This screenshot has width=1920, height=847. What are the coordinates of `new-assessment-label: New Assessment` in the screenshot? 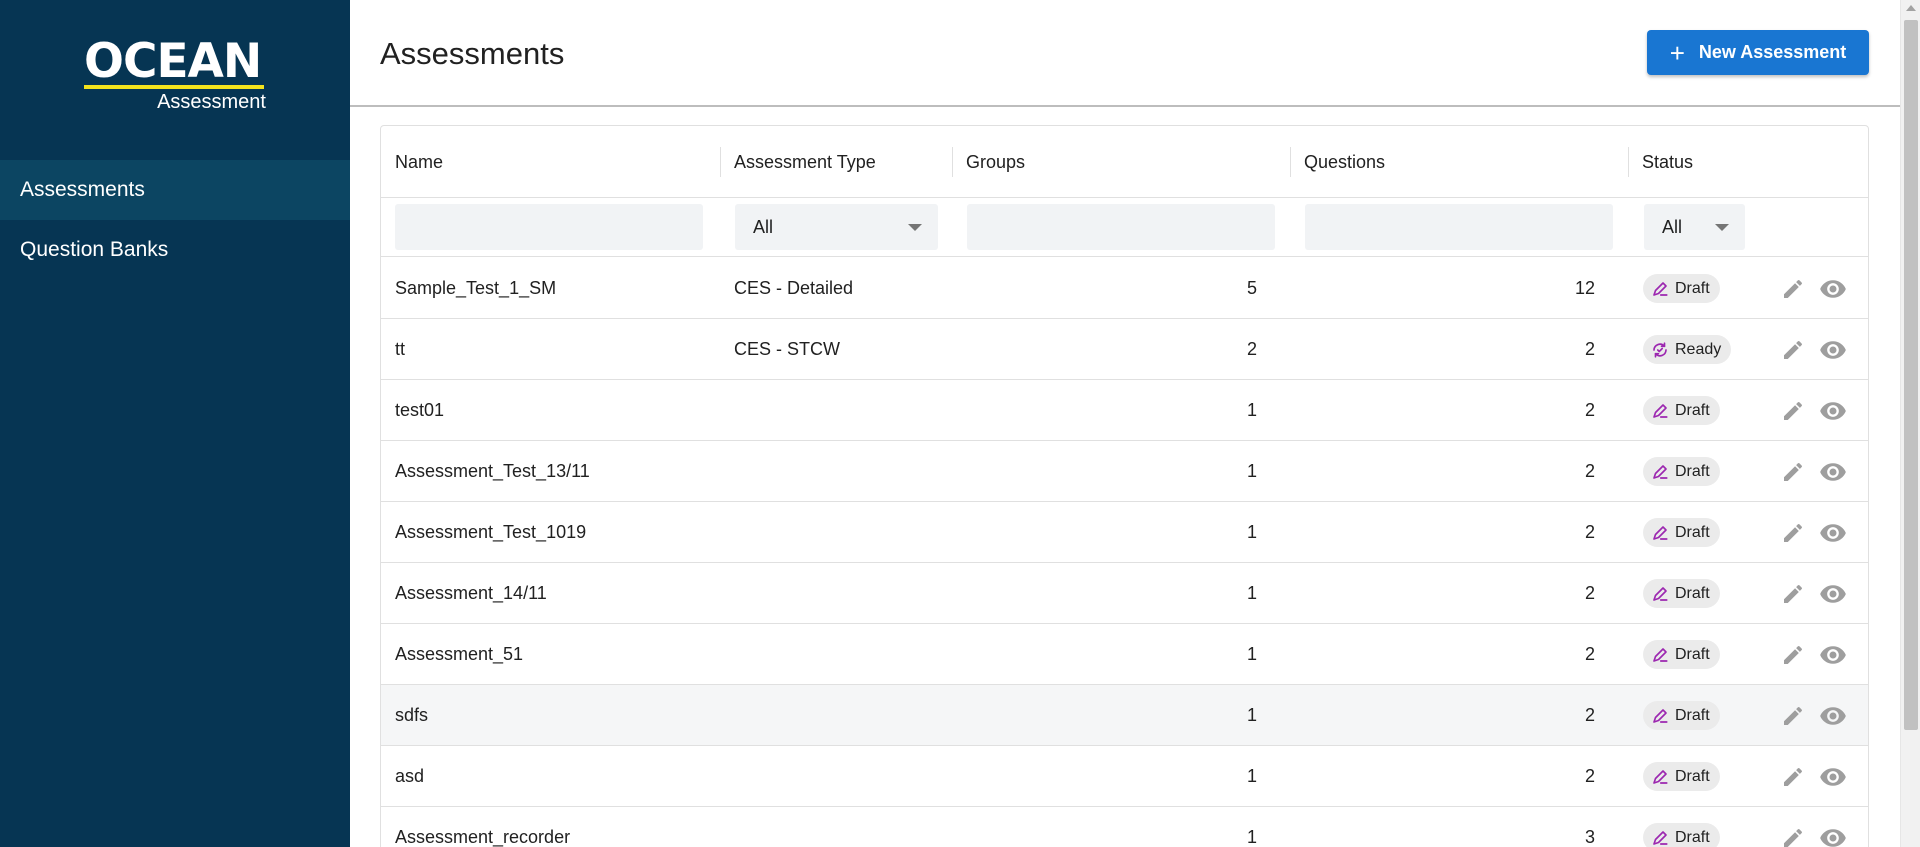 It's located at (1772, 52).